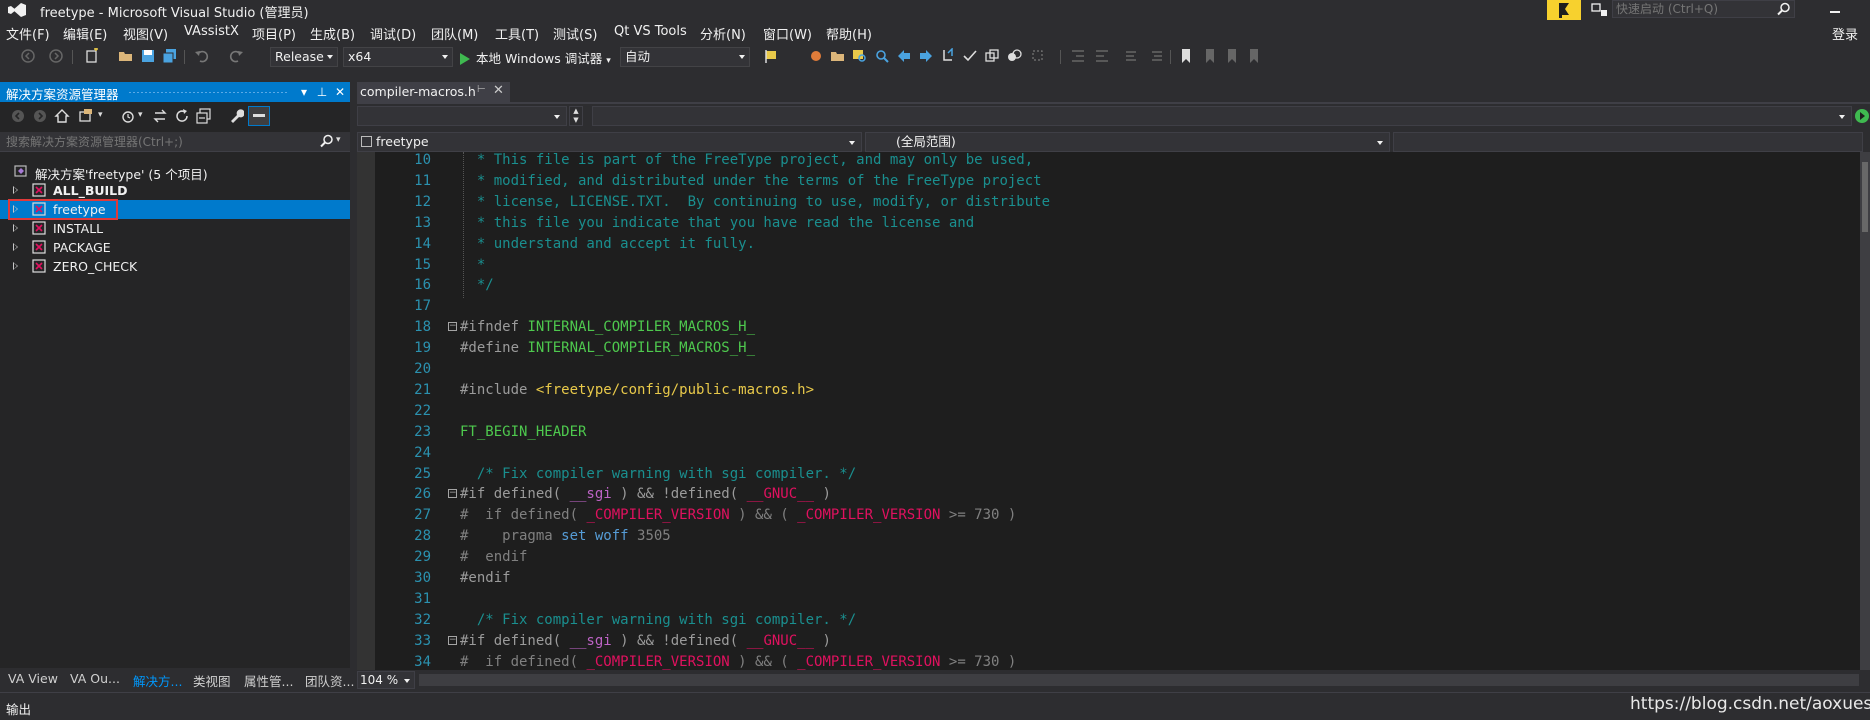 The height and width of the screenshot is (720, 1870). What do you see at coordinates (452, 327) in the screenshot?
I see `collapse-region-icon: −` at bounding box center [452, 327].